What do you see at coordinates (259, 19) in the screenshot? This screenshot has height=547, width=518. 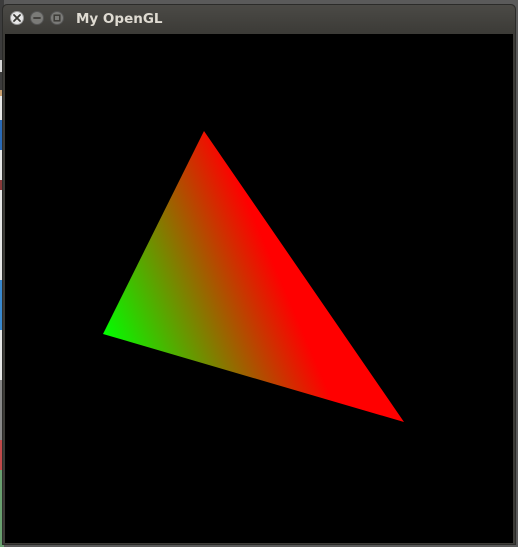 I see `window-titlebar: My OpenGL` at bounding box center [259, 19].